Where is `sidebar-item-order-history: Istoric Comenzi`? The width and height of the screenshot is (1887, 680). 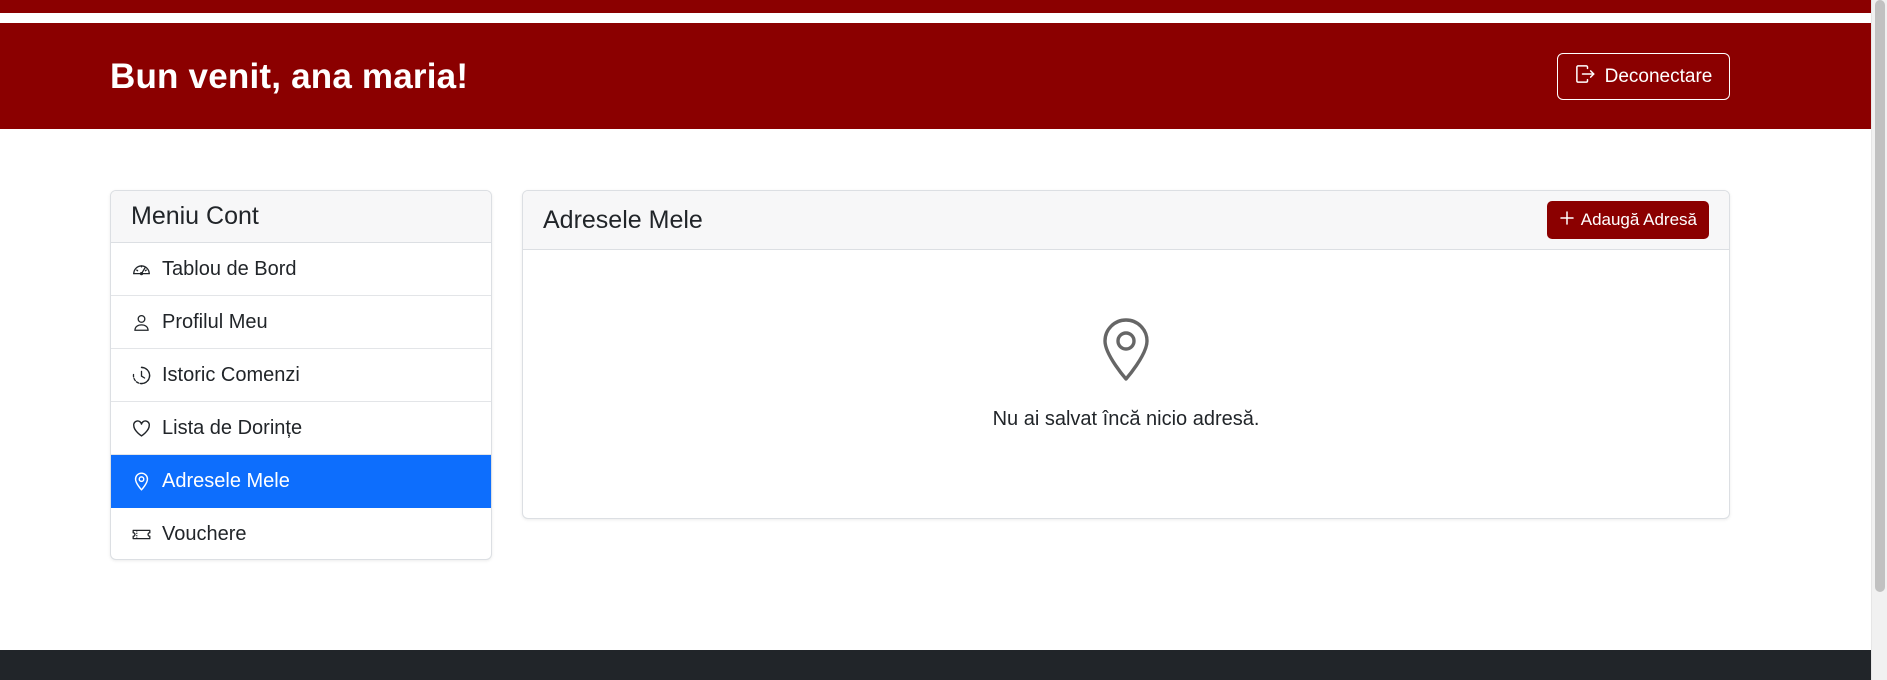
sidebar-item-order-history: Istoric Comenzi is located at coordinates (301, 375).